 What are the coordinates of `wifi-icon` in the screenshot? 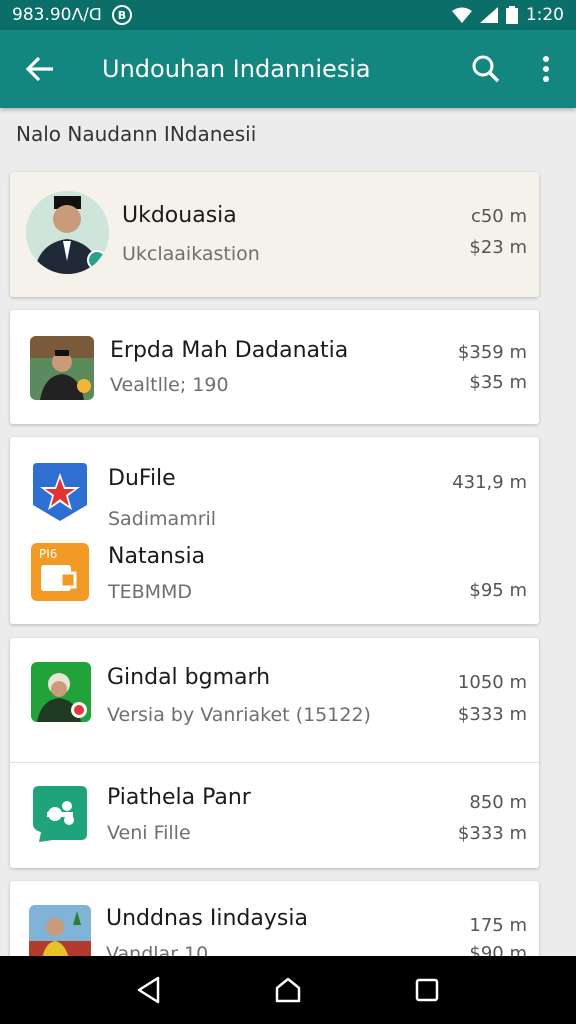 It's located at (461, 15).